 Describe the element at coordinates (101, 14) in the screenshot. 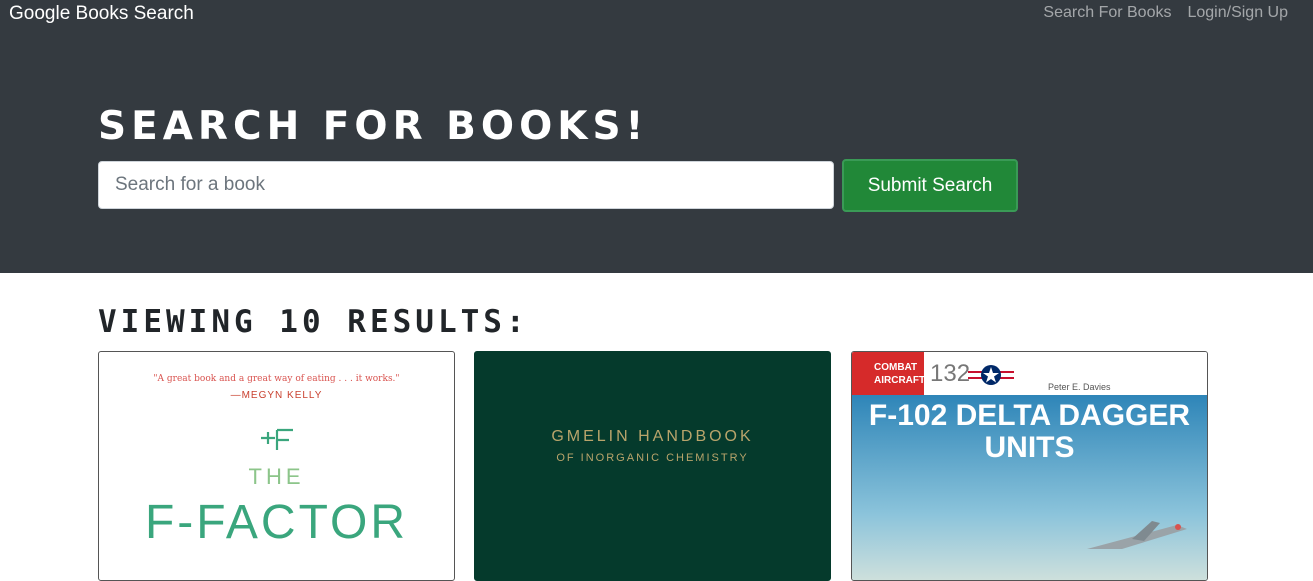

I see `brand-link: Google Books Search` at that location.